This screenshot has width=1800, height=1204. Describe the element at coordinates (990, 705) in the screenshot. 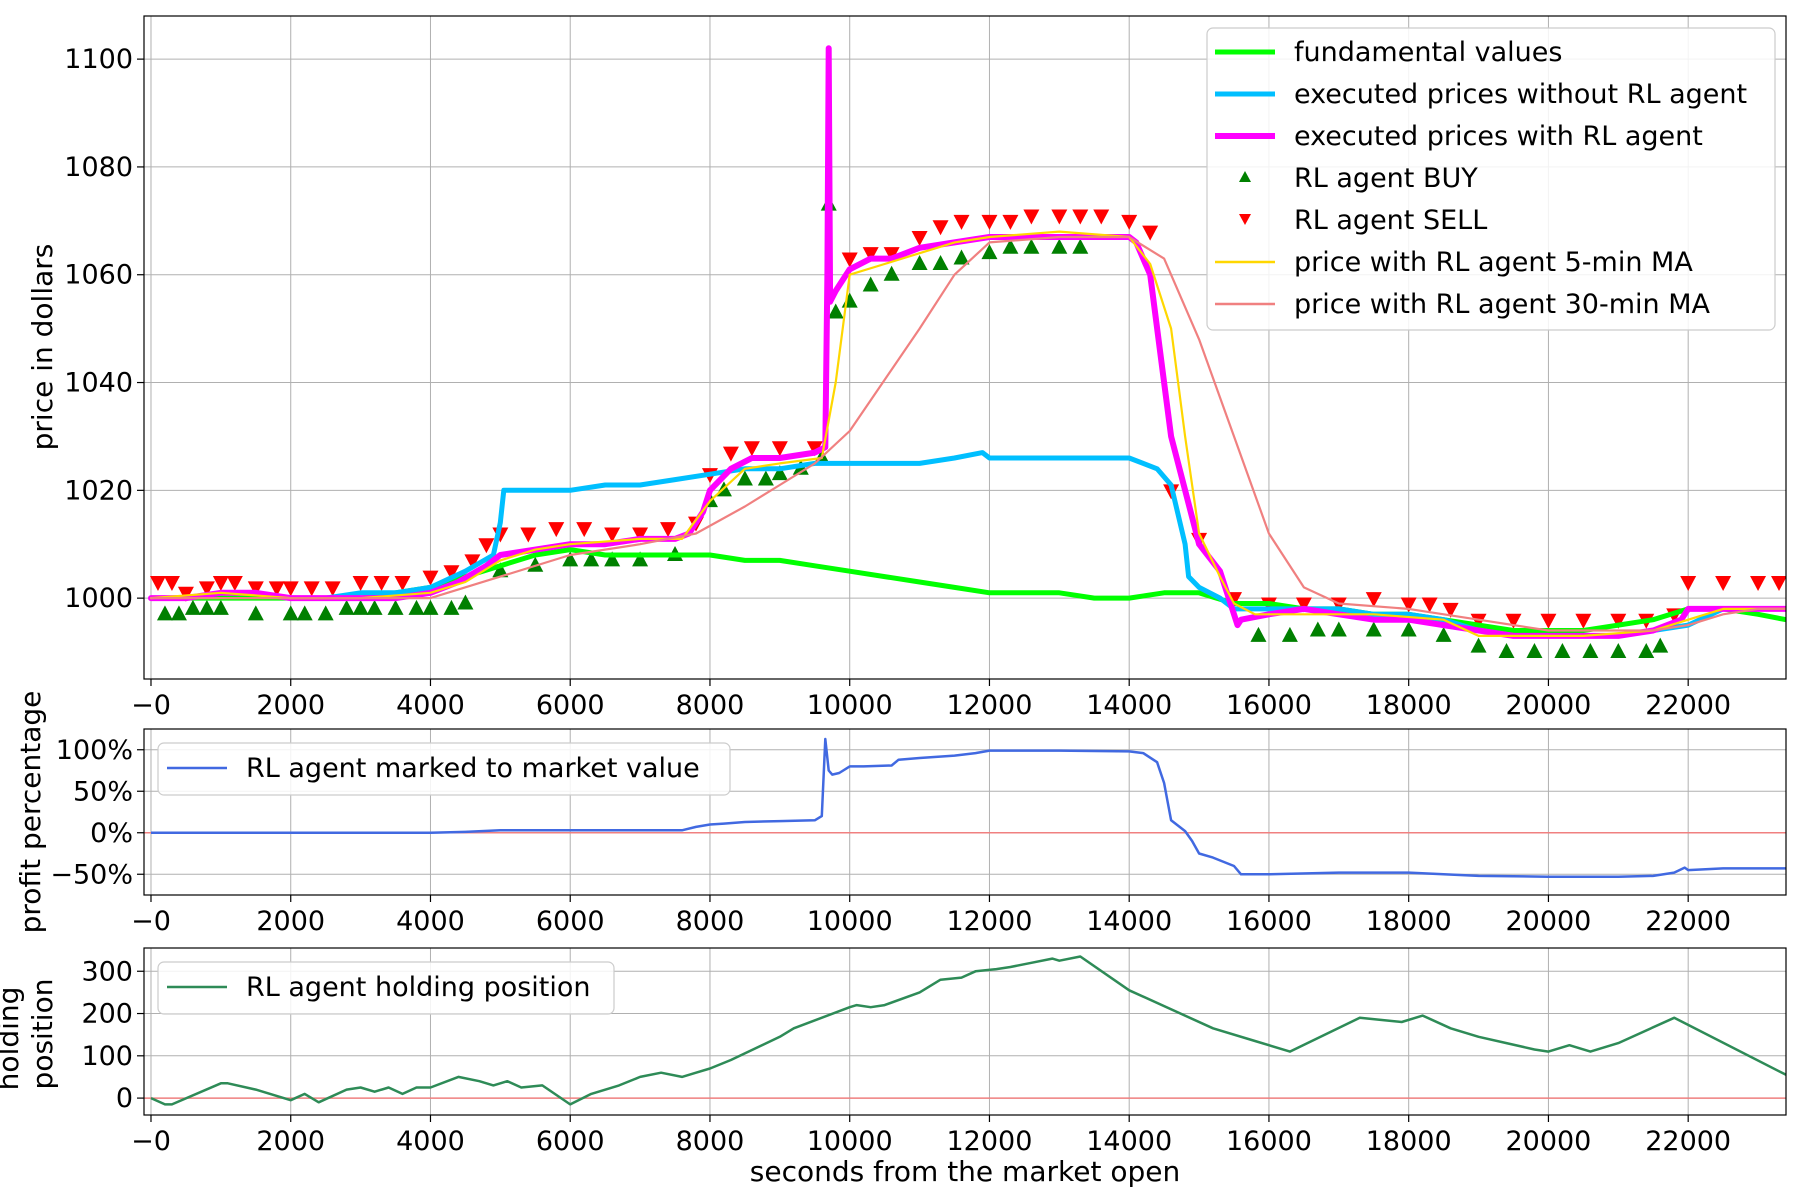

I see `x-tick-label: 12000` at that location.